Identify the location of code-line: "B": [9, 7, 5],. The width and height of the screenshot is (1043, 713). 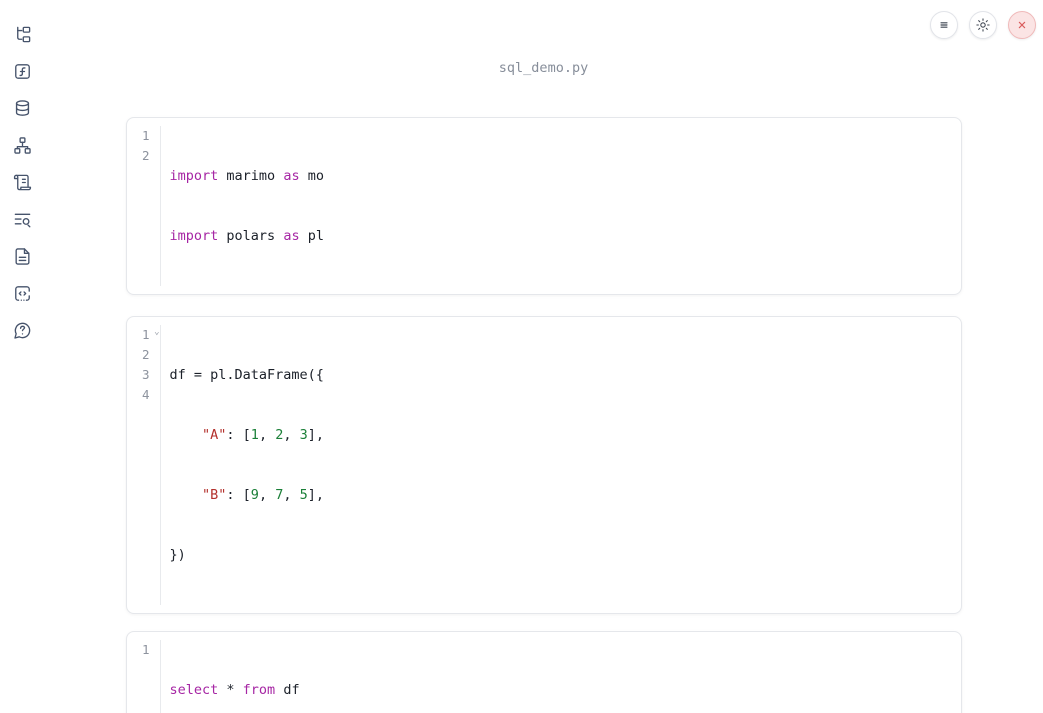
(247, 495).